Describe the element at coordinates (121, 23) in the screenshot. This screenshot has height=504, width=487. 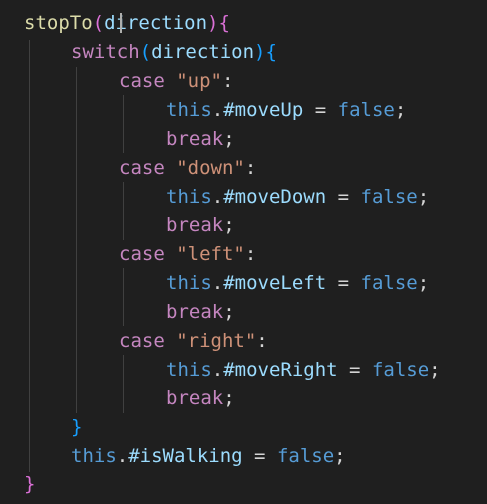
I see `text-cursor` at that location.